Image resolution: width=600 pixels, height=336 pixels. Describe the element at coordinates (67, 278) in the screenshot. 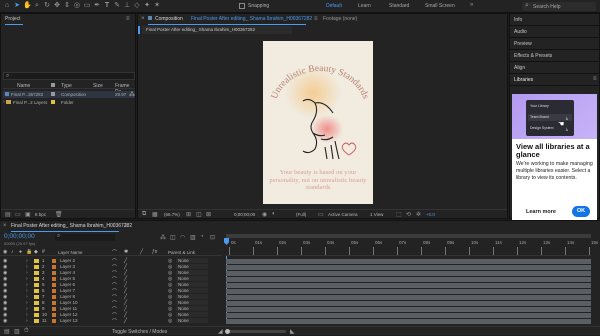

I see `layer-name: Layer 5` at that location.